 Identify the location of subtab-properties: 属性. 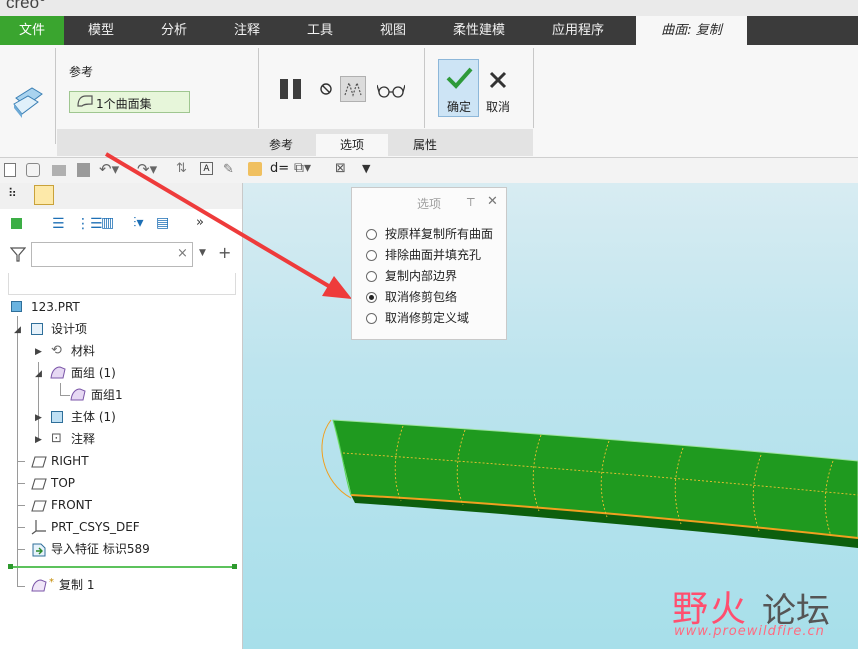
(425, 145).